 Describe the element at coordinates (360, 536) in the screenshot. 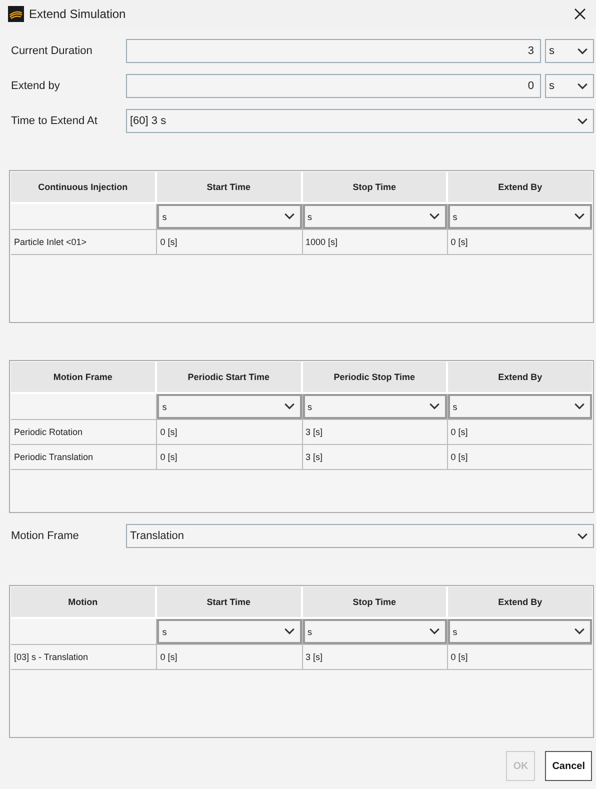

I see `dropdown: Translation` at that location.